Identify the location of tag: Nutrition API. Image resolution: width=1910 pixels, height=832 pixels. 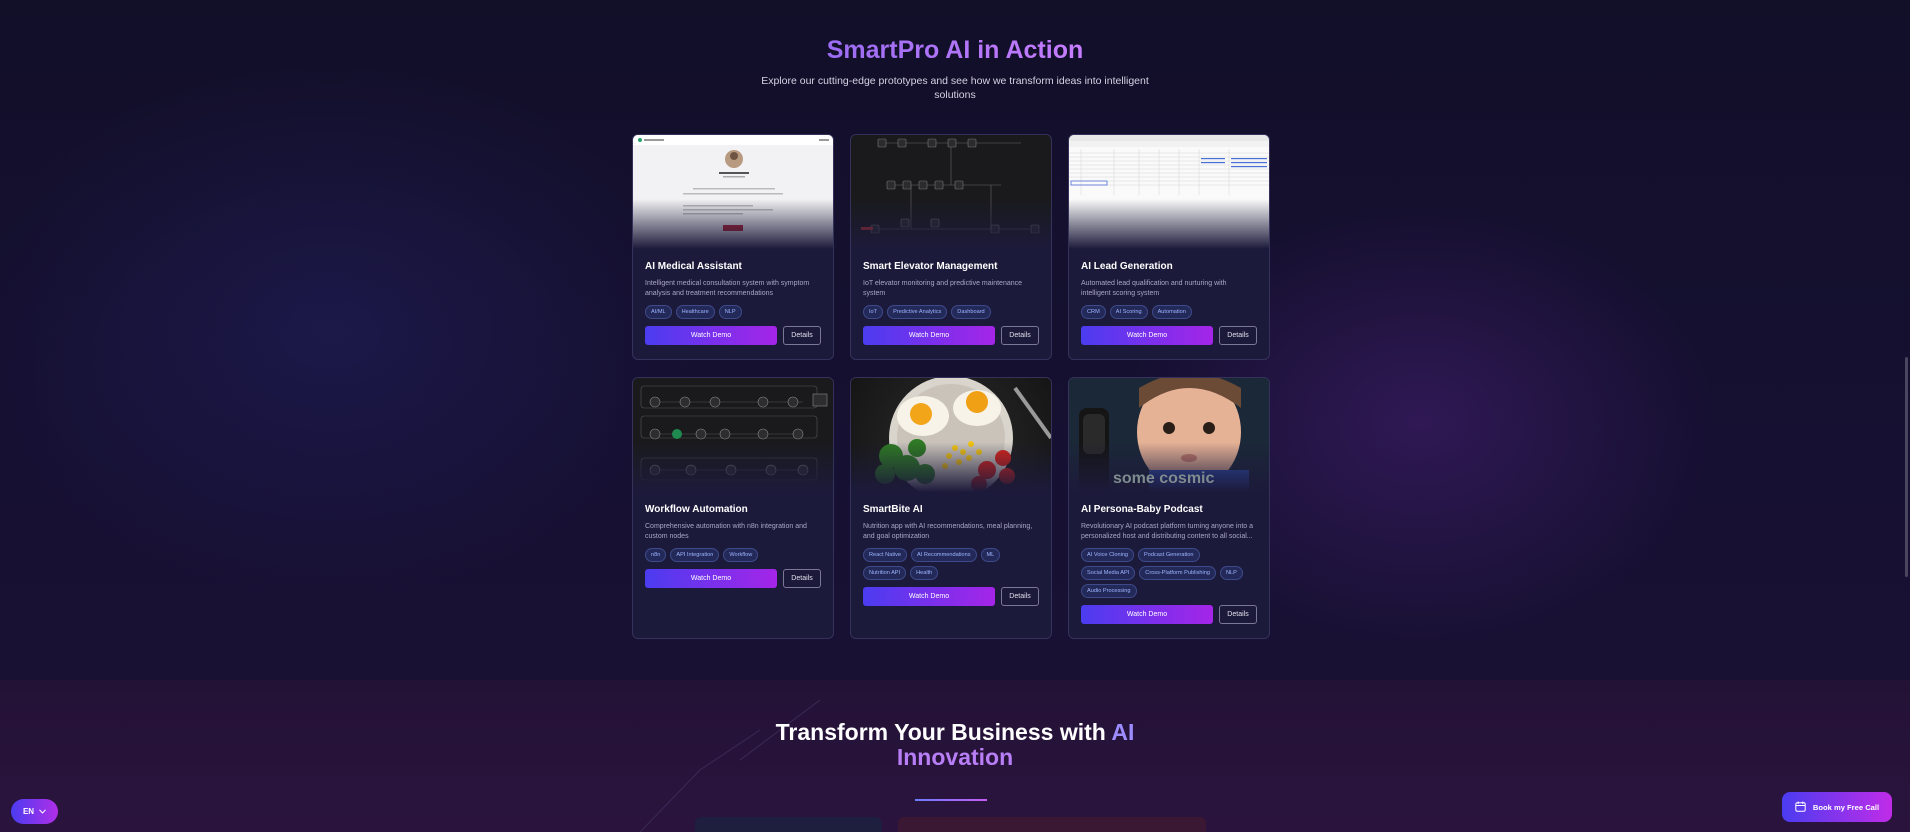
(885, 573).